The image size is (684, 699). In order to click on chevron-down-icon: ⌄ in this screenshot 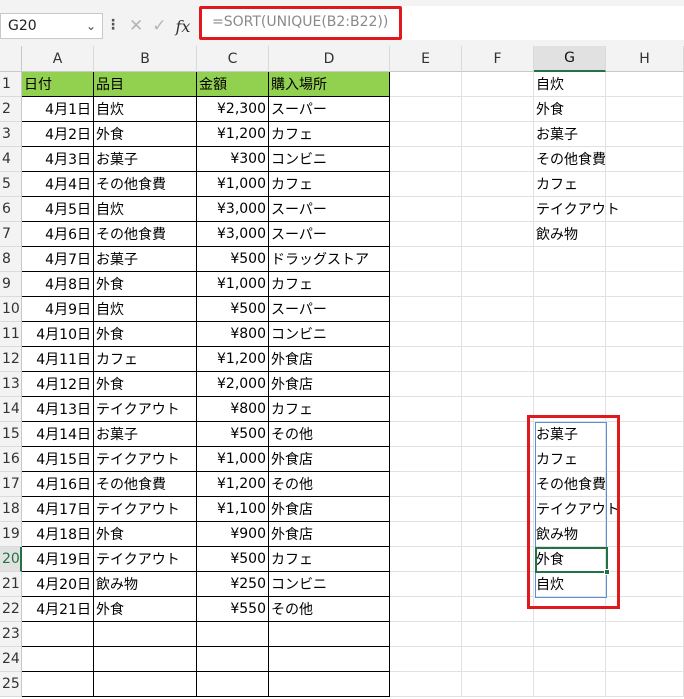, I will do `click(91, 26)`.